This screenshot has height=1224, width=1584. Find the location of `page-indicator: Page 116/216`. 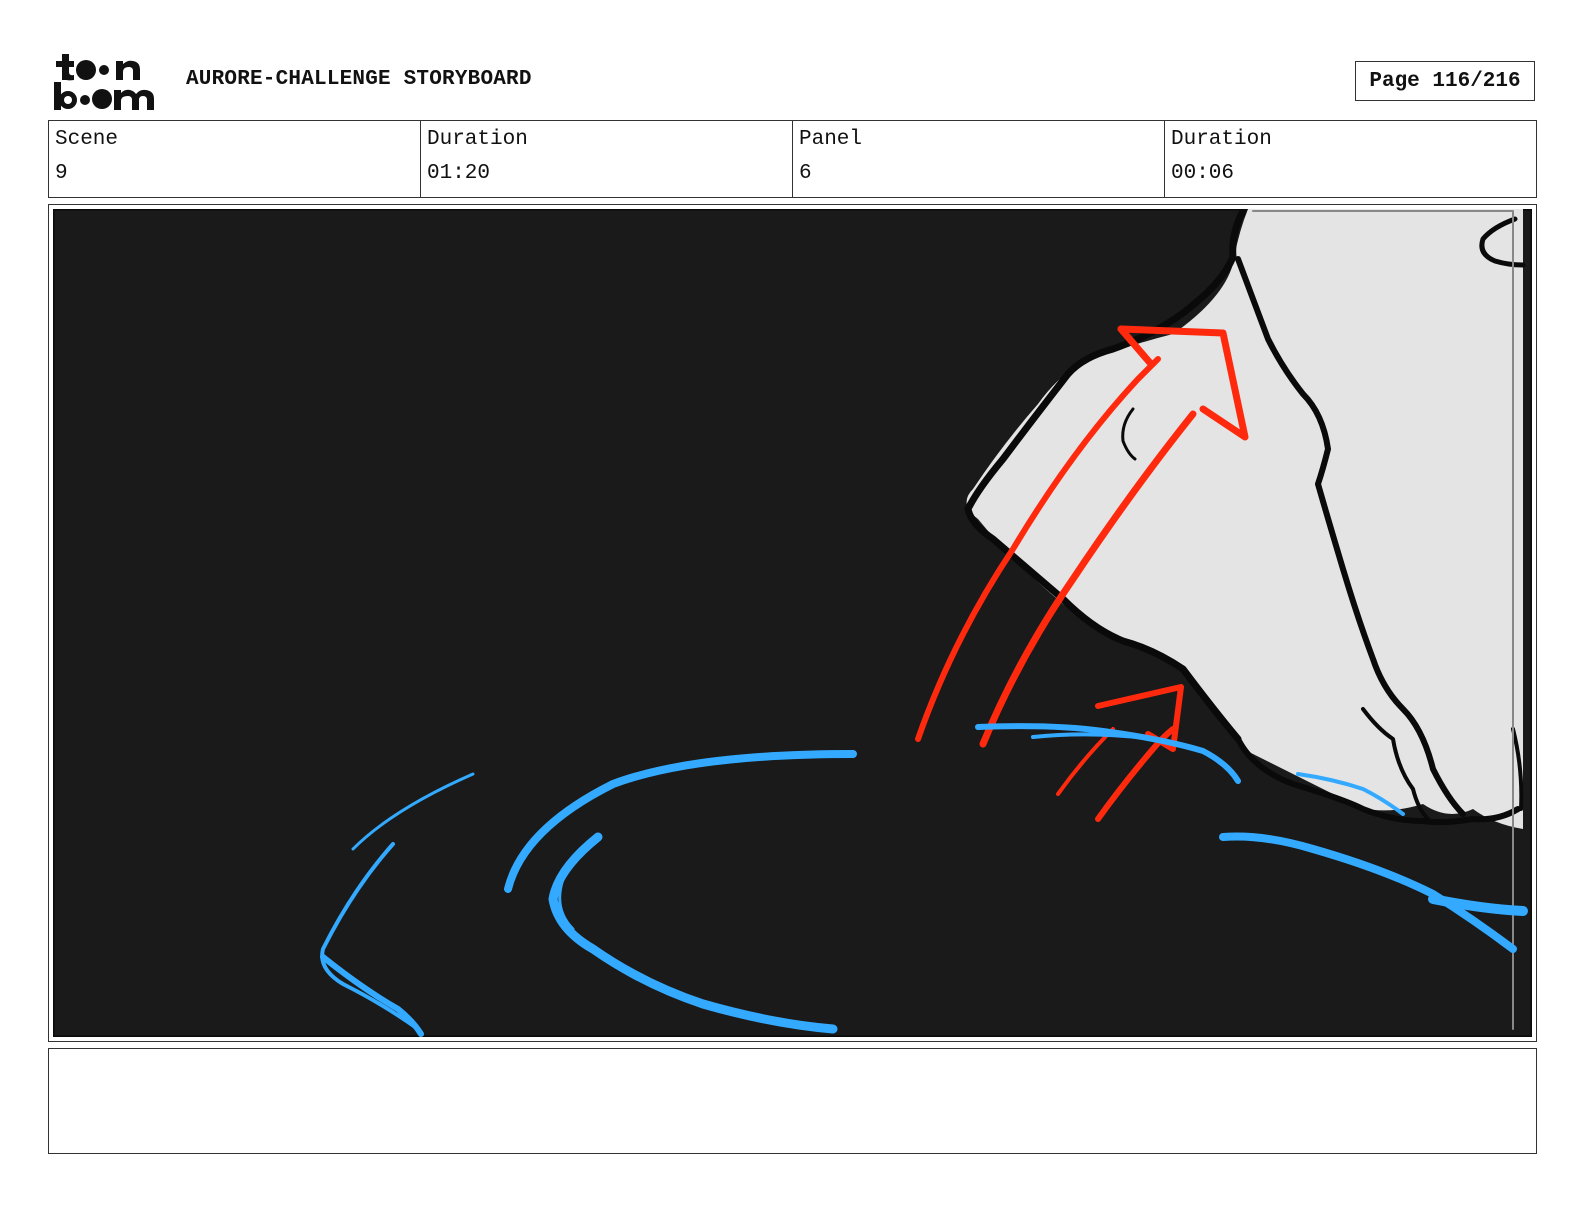

page-indicator: Page 116/216 is located at coordinates (1445, 81).